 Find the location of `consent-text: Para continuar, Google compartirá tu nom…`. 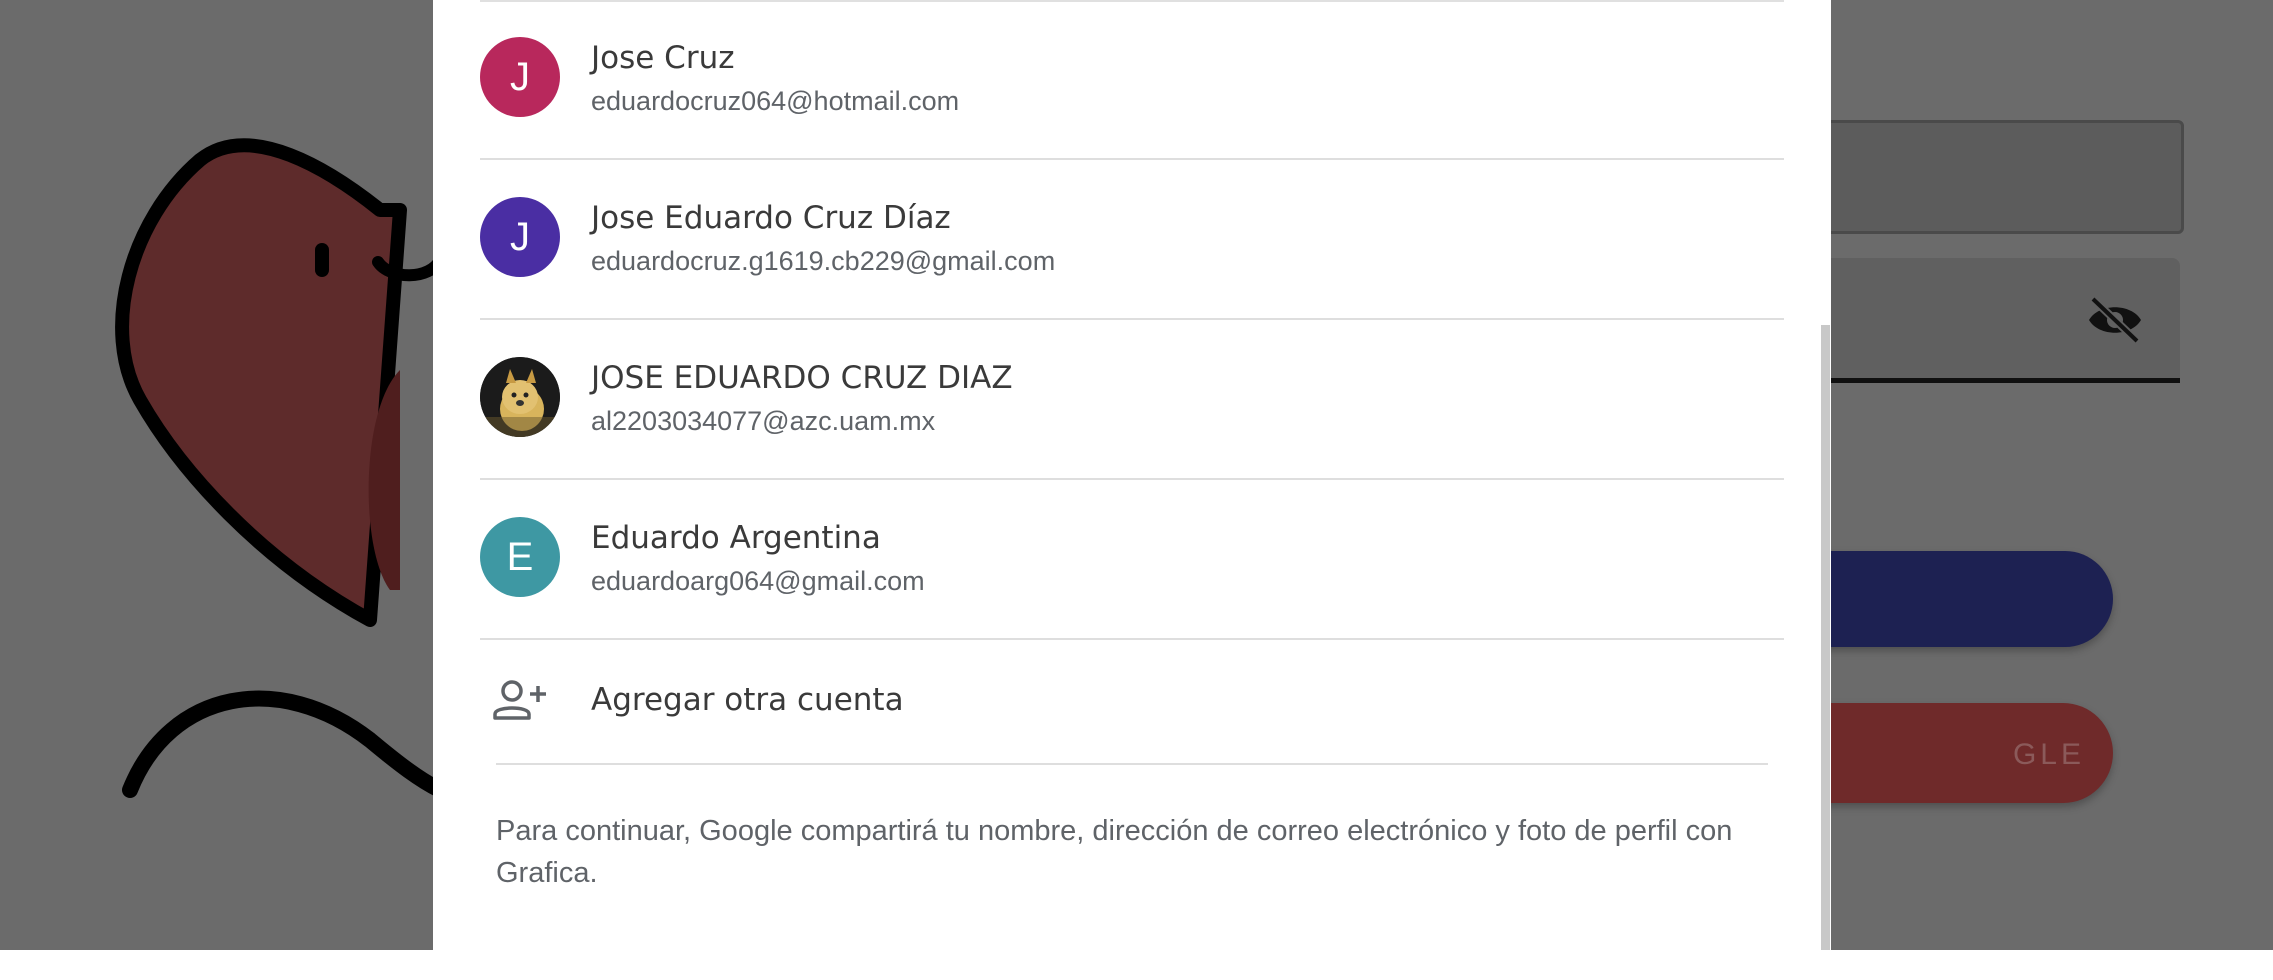

consent-text: Para continuar, Google compartirá tu nom… is located at coordinates (1114, 852).